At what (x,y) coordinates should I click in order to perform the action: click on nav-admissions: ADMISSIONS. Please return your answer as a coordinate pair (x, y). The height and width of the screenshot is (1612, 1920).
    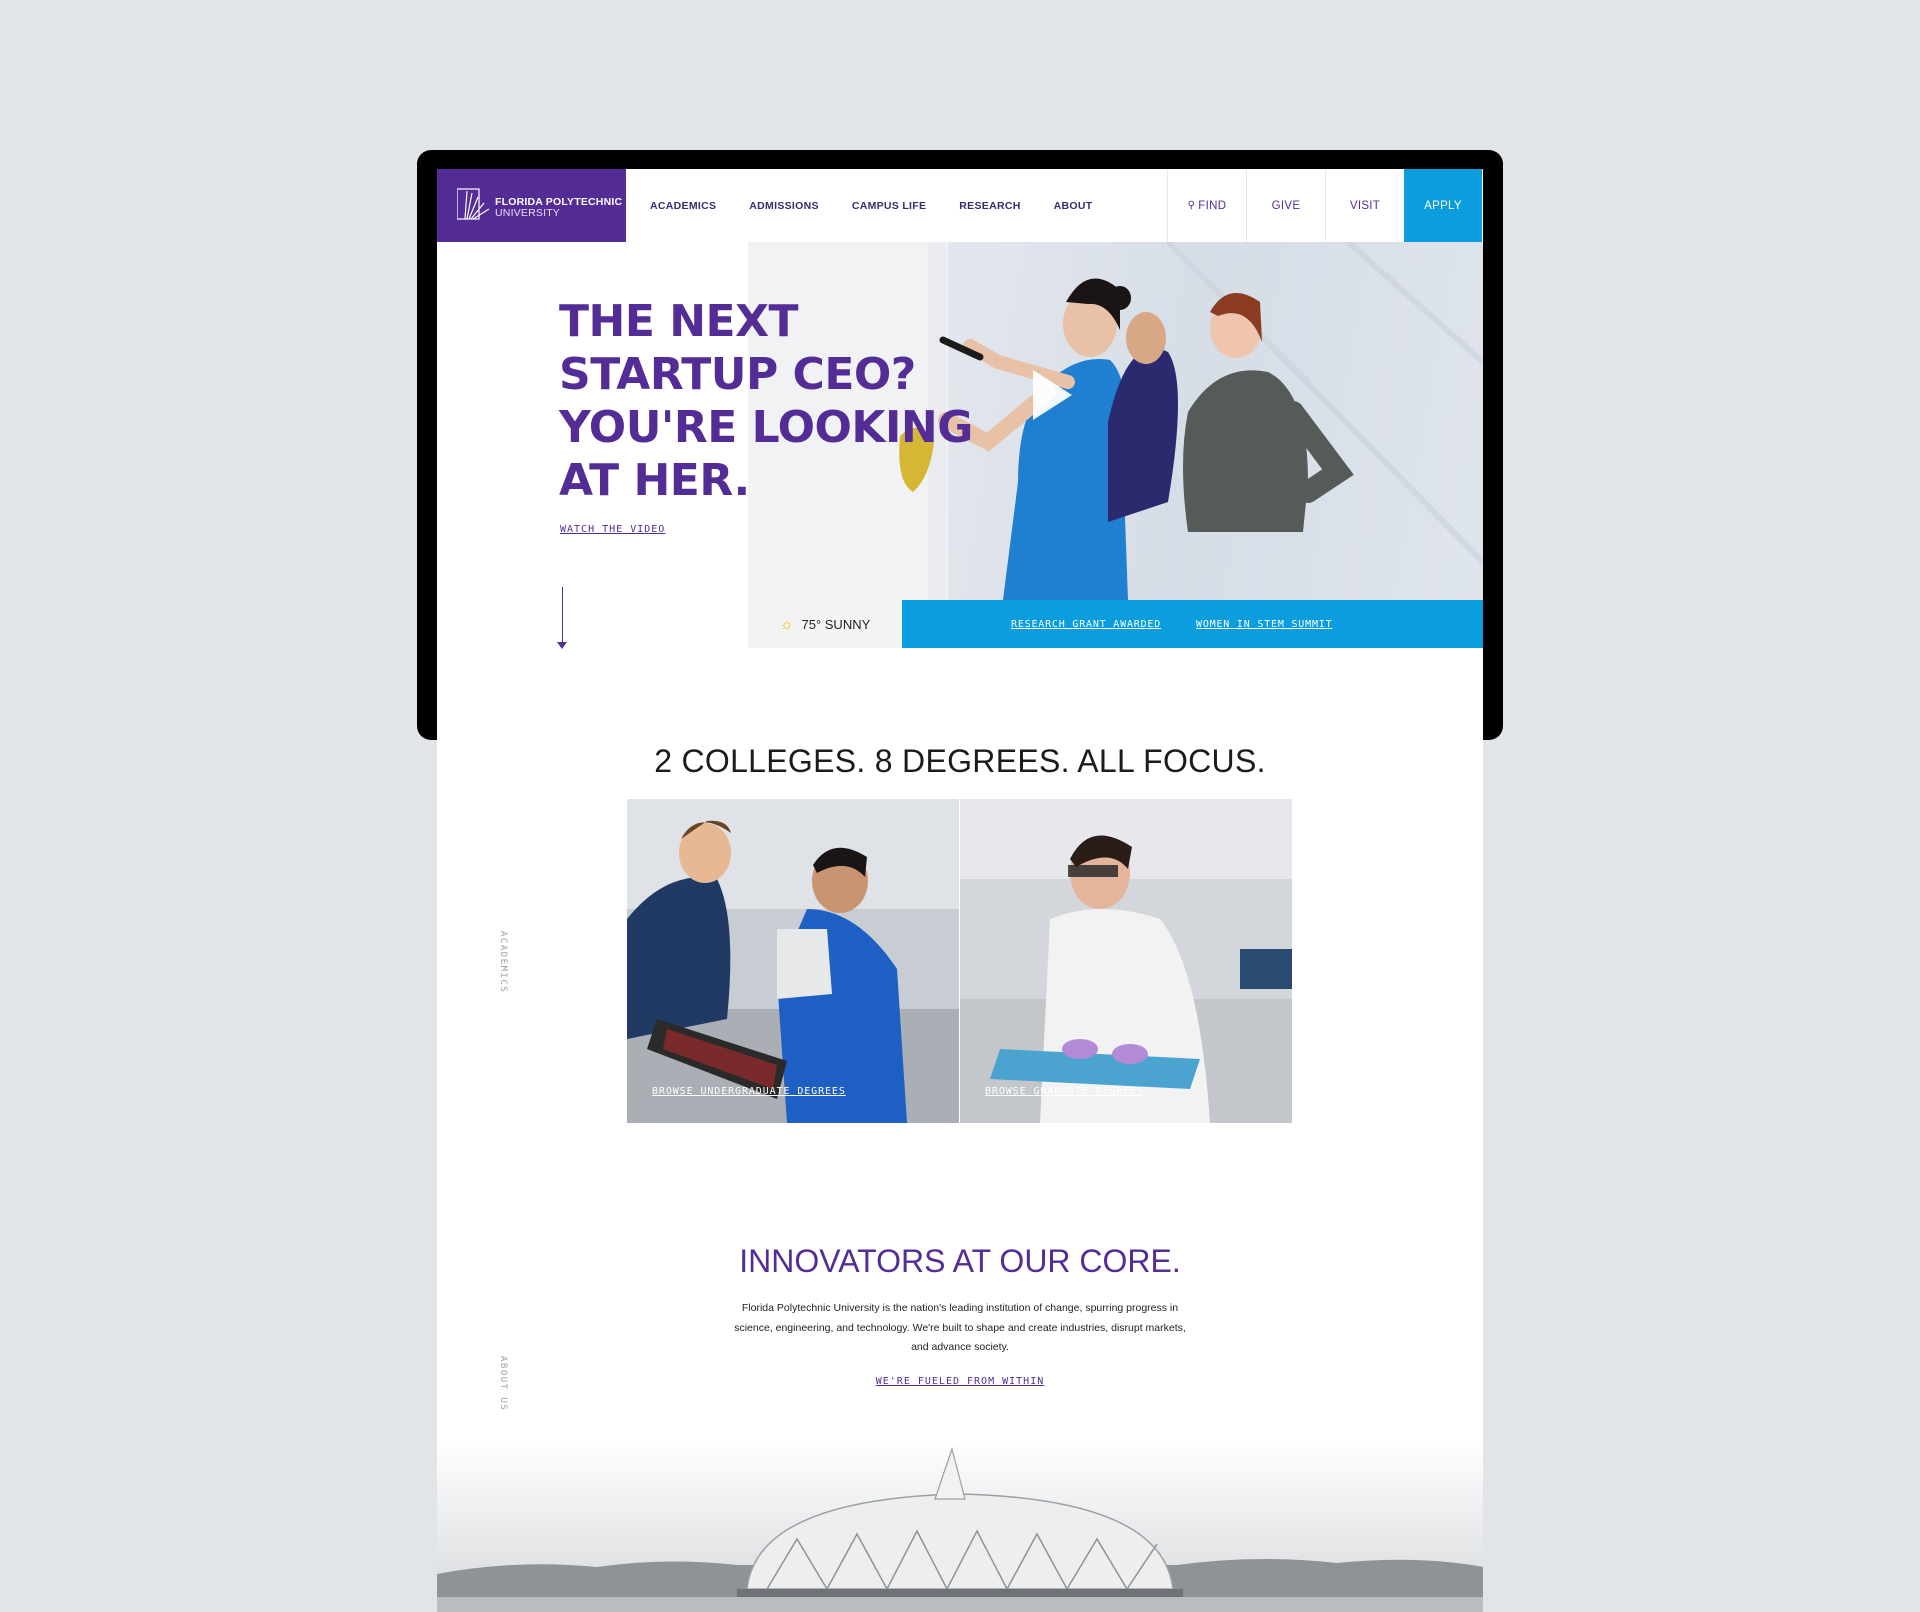
    Looking at the image, I should click on (784, 206).